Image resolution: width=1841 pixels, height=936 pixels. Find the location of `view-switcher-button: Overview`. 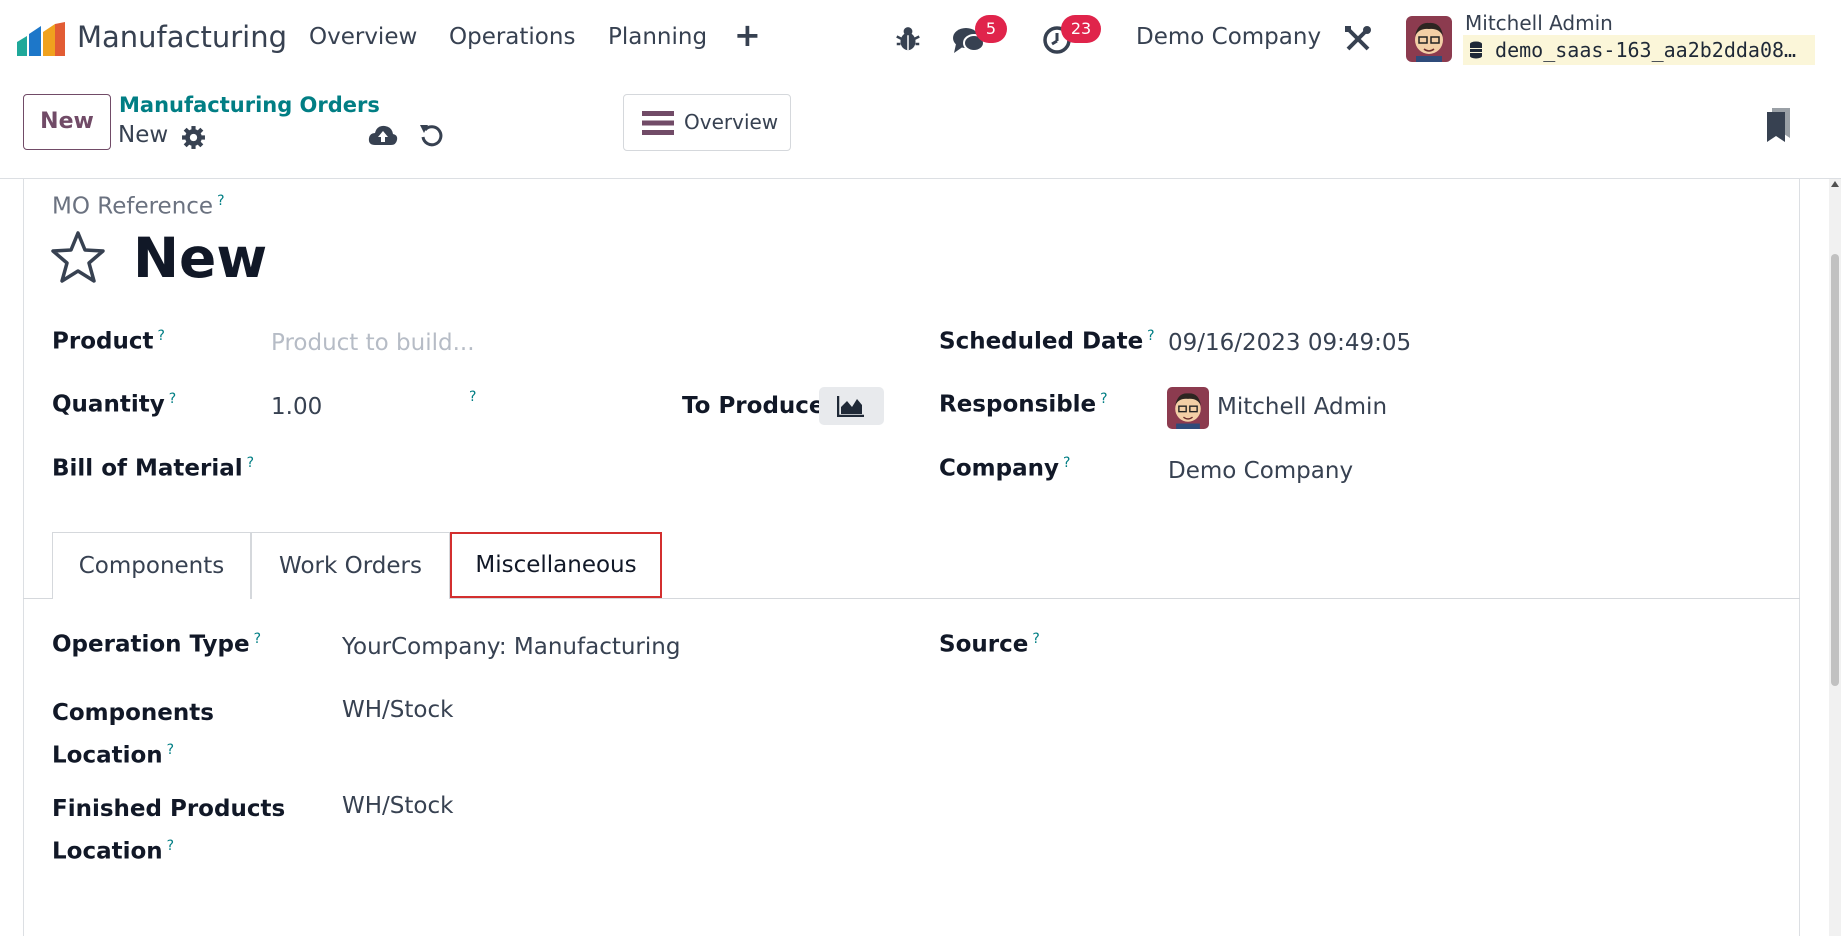

view-switcher-button: Overview is located at coordinates (707, 122).